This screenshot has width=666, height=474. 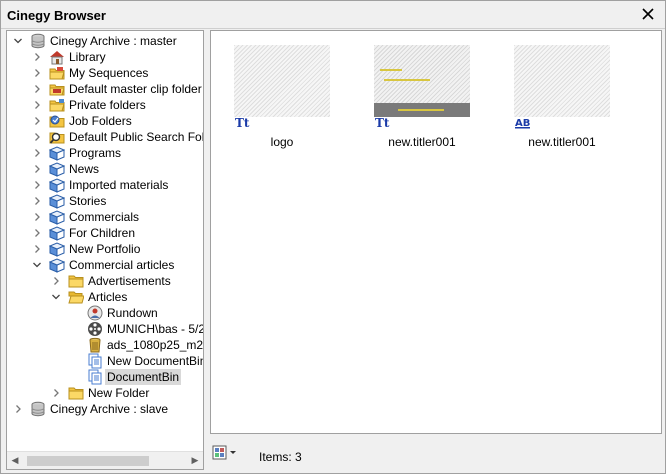 I want to click on content-item-titler: Tt new.titler001, so click(x=410, y=100).